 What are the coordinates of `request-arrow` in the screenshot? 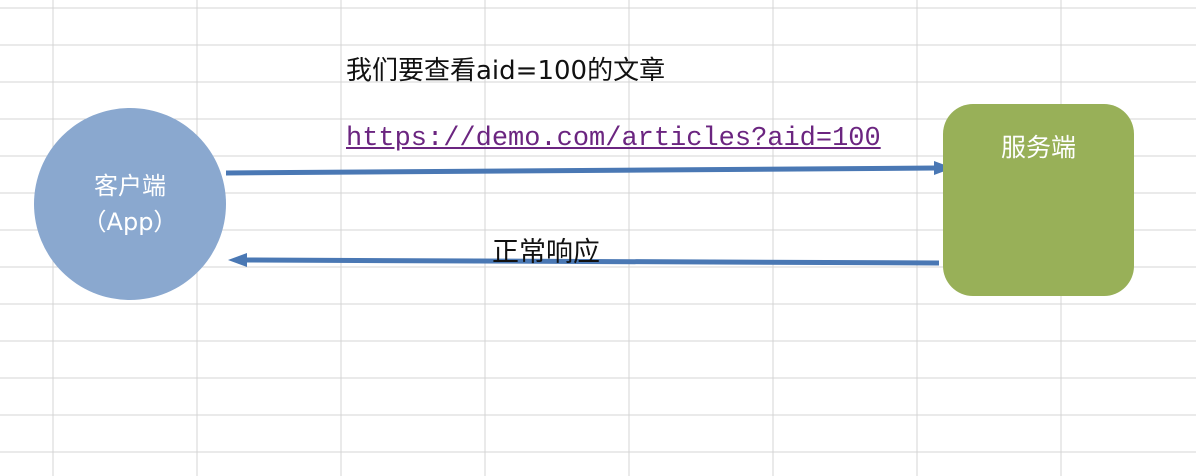 It's located at (589, 168).